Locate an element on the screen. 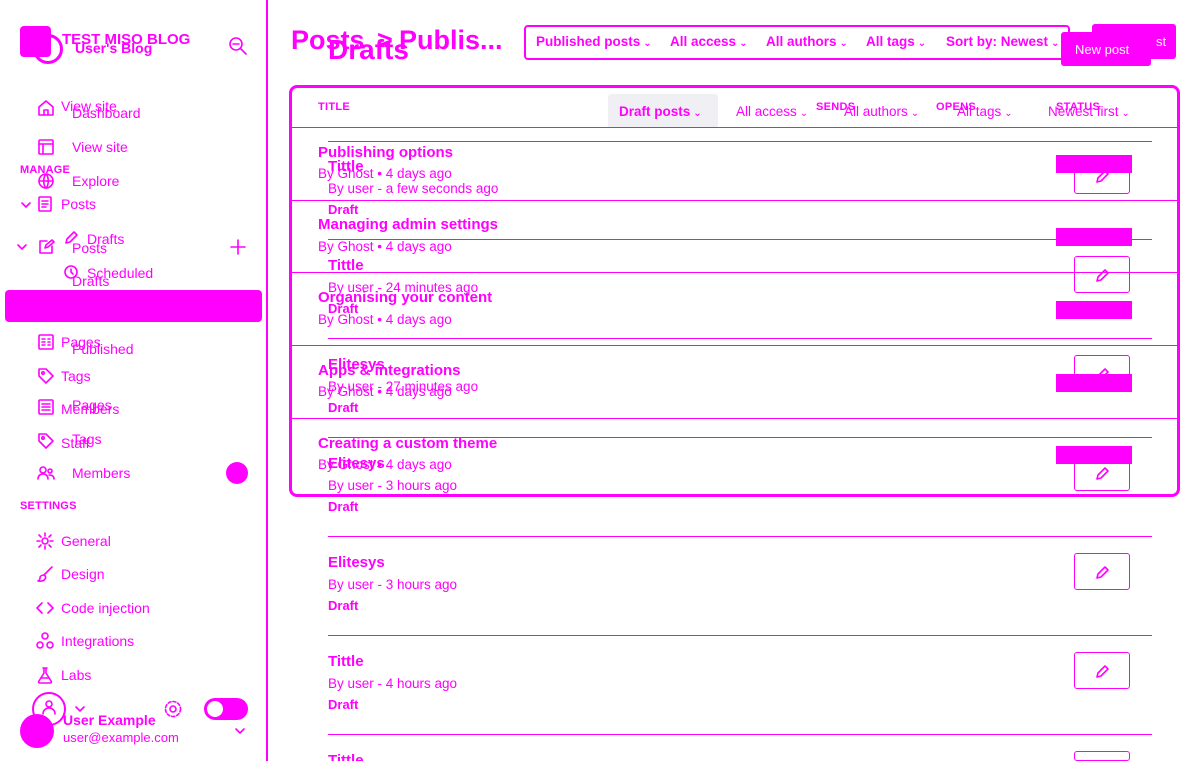  avatar is located at coordinates (37, 731).